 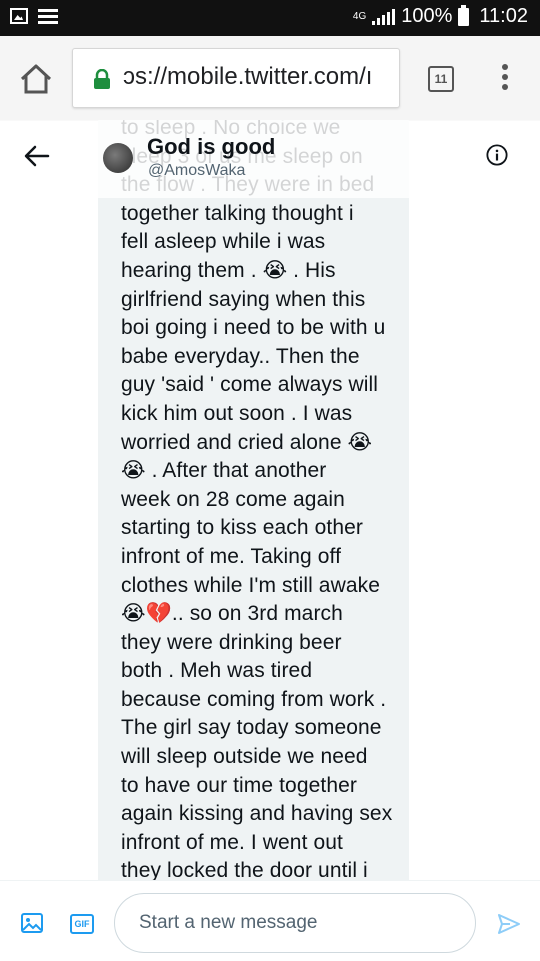 What do you see at coordinates (48, 16) in the screenshot?
I see `list-notification-icon` at bounding box center [48, 16].